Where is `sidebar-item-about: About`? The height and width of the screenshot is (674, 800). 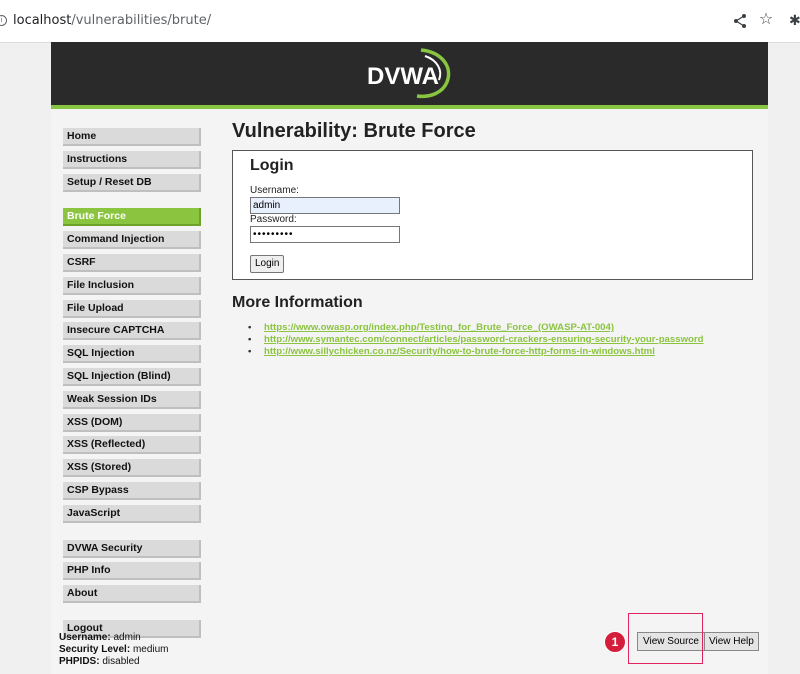 sidebar-item-about: About is located at coordinates (132, 594).